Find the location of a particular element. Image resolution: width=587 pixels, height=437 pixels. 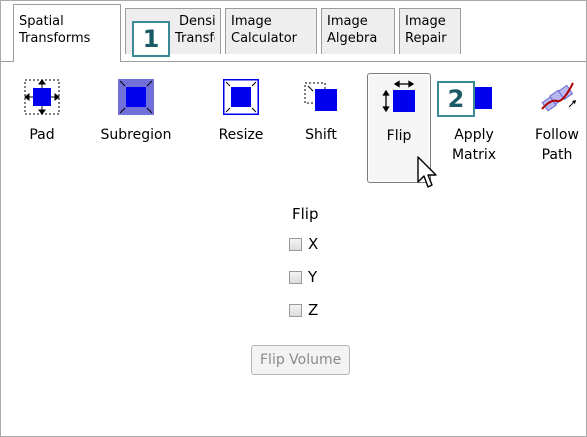

follow-path-tool-button: Follow Path is located at coordinates (553, 128).